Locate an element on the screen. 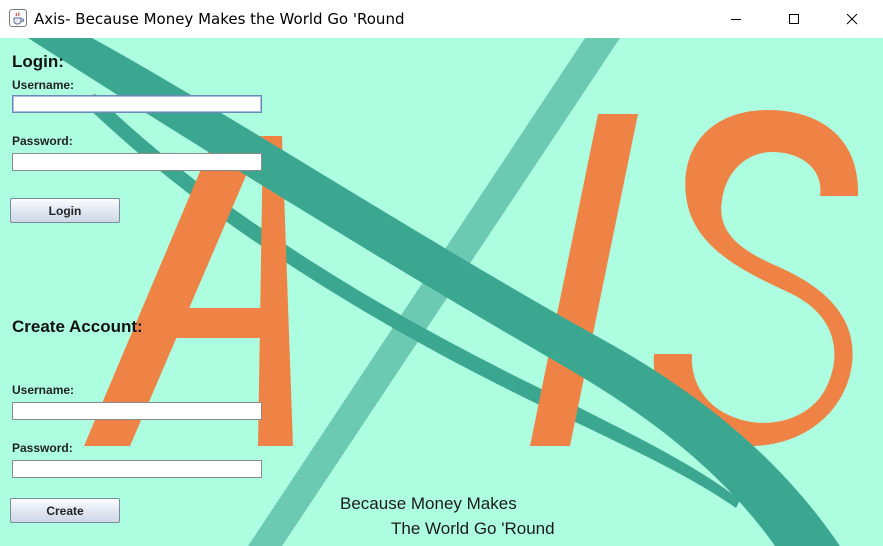  login-username-input is located at coordinates (137, 104).